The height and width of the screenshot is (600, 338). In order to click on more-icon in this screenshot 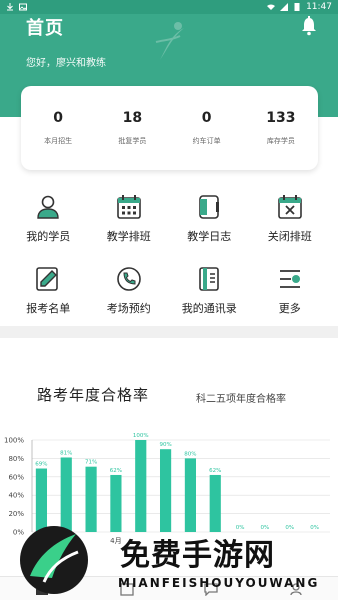, I will do `click(289, 279)`.